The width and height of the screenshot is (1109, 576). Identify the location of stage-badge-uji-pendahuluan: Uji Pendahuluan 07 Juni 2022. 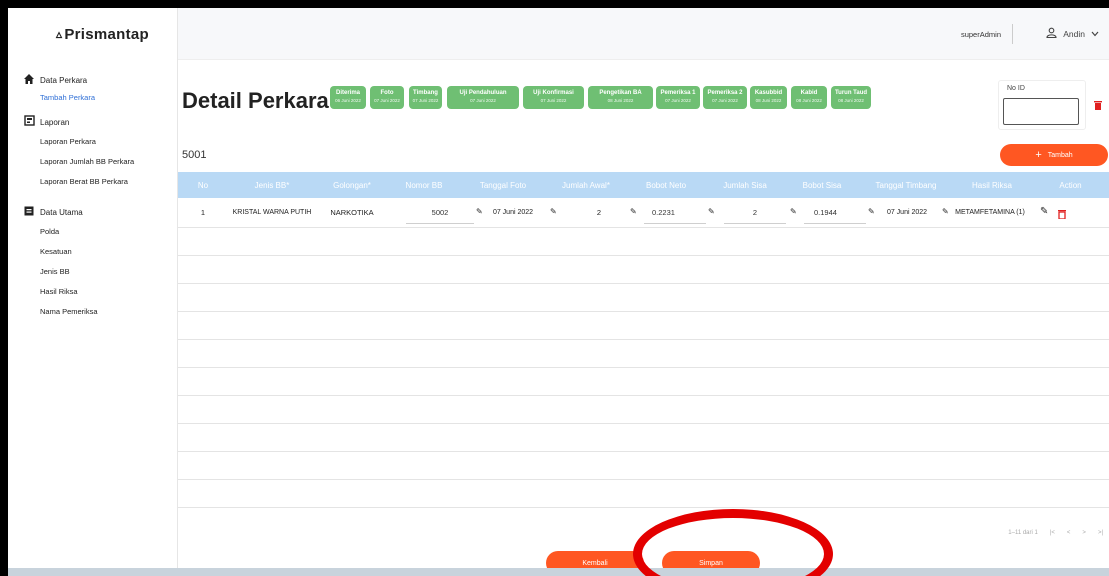
(483, 97).